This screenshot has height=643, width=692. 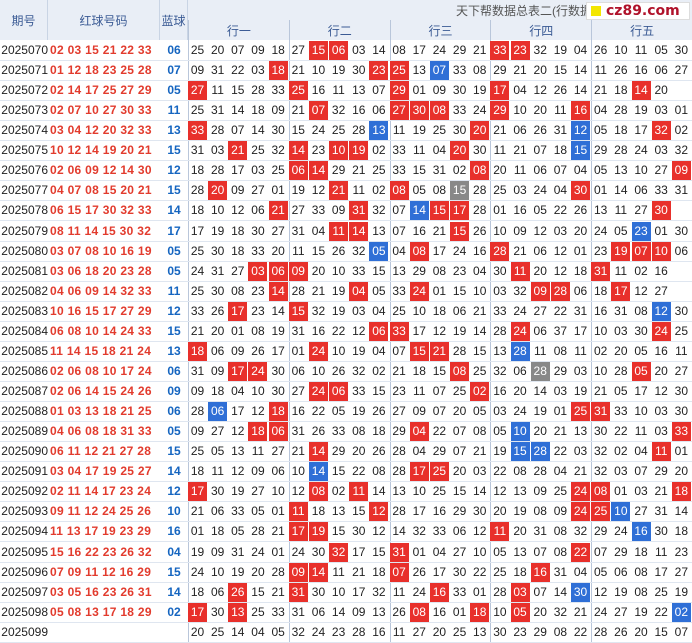 What do you see at coordinates (24, 491) in the screenshot?
I see `issue-number: 2025092` at bounding box center [24, 491].